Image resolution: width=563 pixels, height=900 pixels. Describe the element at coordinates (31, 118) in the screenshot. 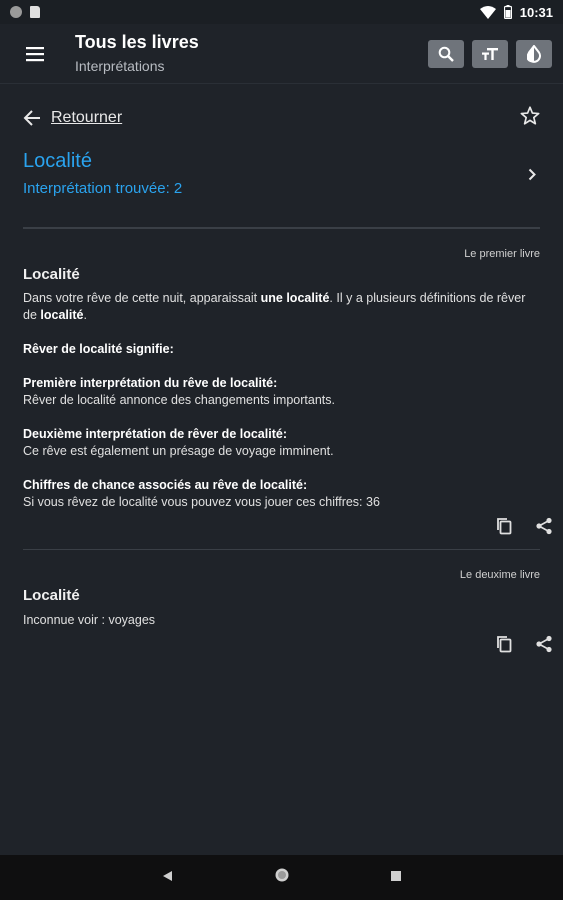

I see `arrow-left-icon` at that location.